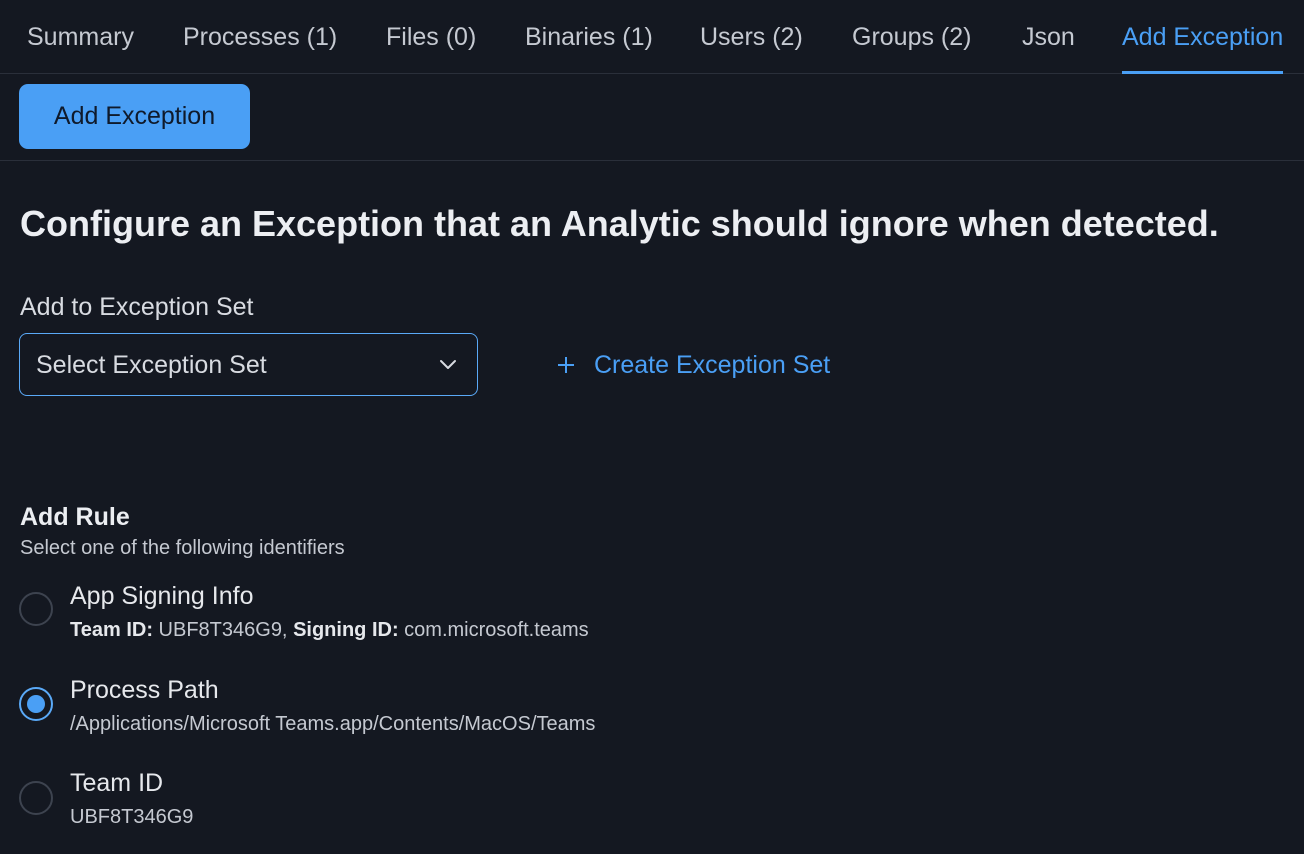  I want to click on exception-set-select: Select Exception Set, so click(248, 364).